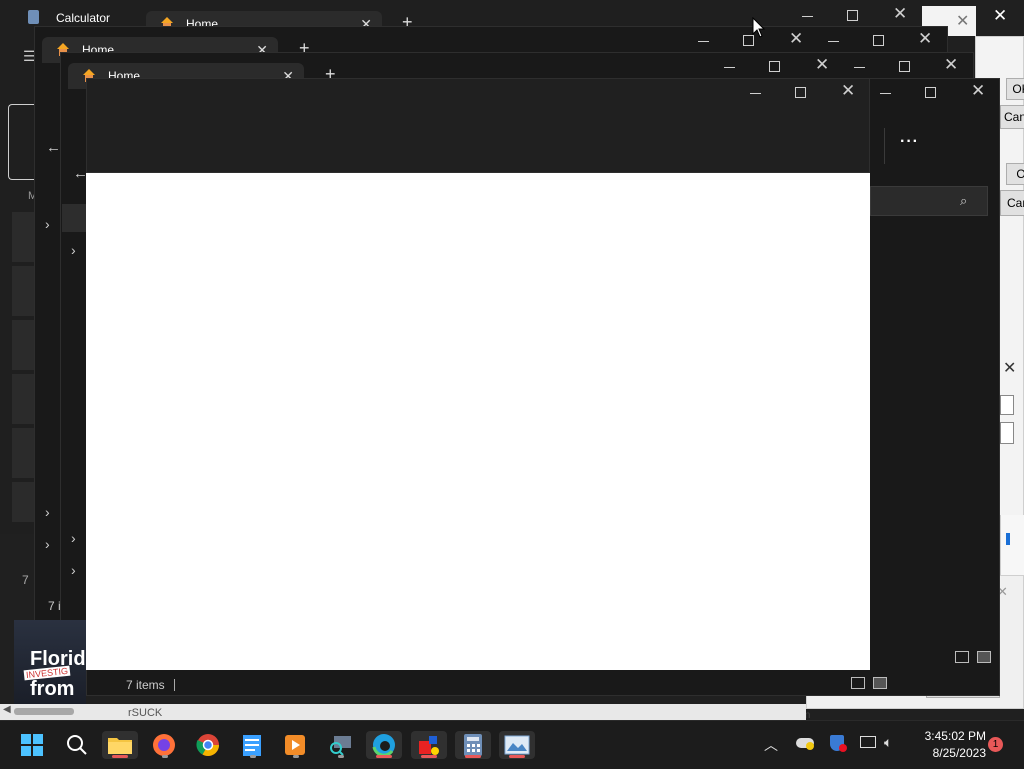  I want to click on clock-time: 3:45:02 PM, so click(948, 736).